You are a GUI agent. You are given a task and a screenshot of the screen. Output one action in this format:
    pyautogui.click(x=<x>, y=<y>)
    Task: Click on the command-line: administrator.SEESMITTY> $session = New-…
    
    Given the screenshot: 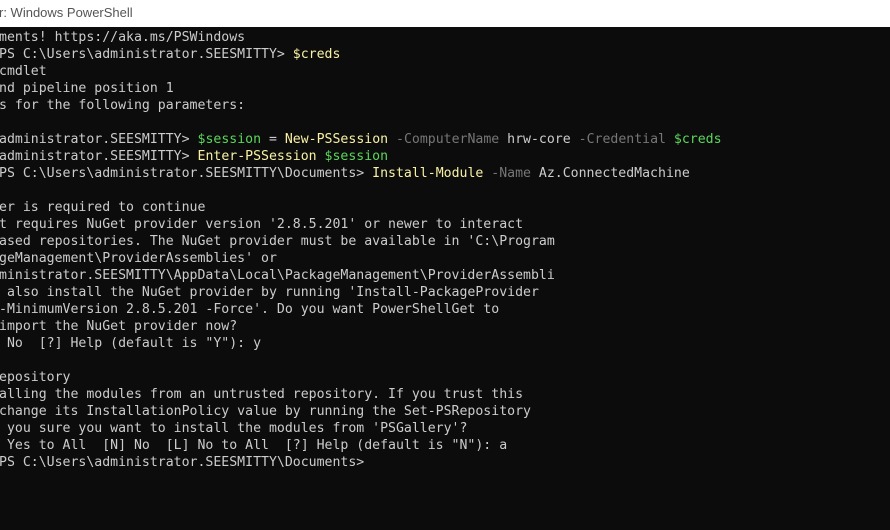 What is the action you would take?
    pyautogui.click(x=361, y=139)
    